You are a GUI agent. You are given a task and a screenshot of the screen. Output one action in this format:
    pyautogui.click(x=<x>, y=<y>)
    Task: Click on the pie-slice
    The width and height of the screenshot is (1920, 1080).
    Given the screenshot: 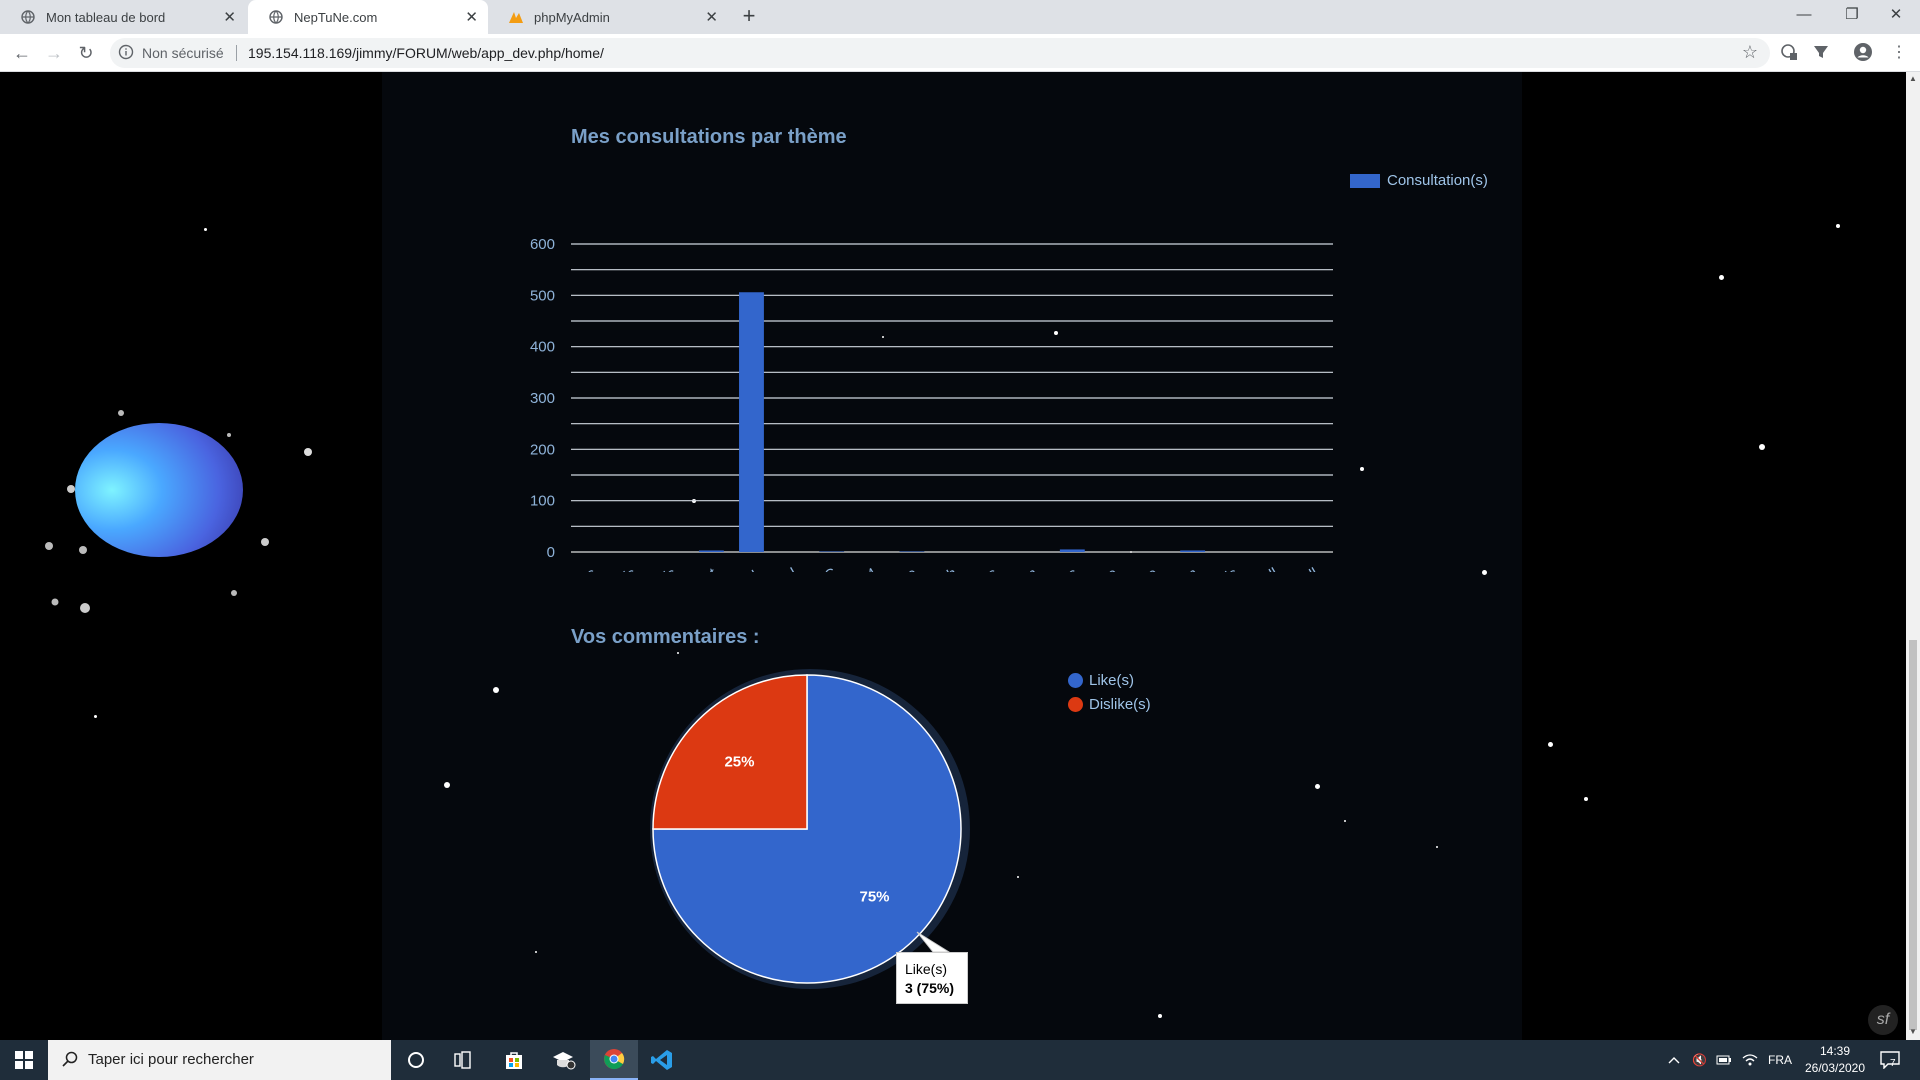 What is the action you would take?
    pyautogui.click(x=730, y=752)
    